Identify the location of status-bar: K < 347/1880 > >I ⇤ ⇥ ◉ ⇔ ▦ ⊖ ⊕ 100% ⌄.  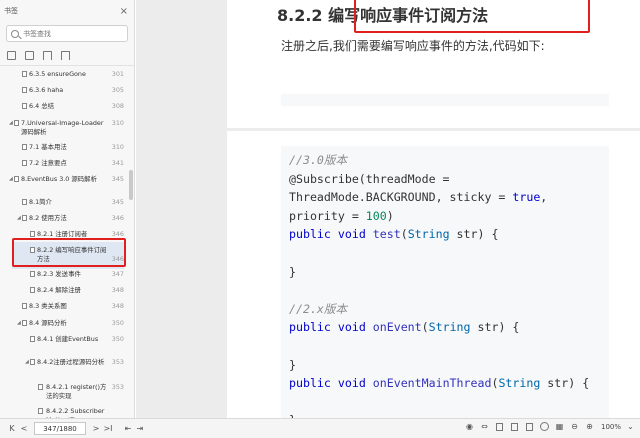
(320, 428).